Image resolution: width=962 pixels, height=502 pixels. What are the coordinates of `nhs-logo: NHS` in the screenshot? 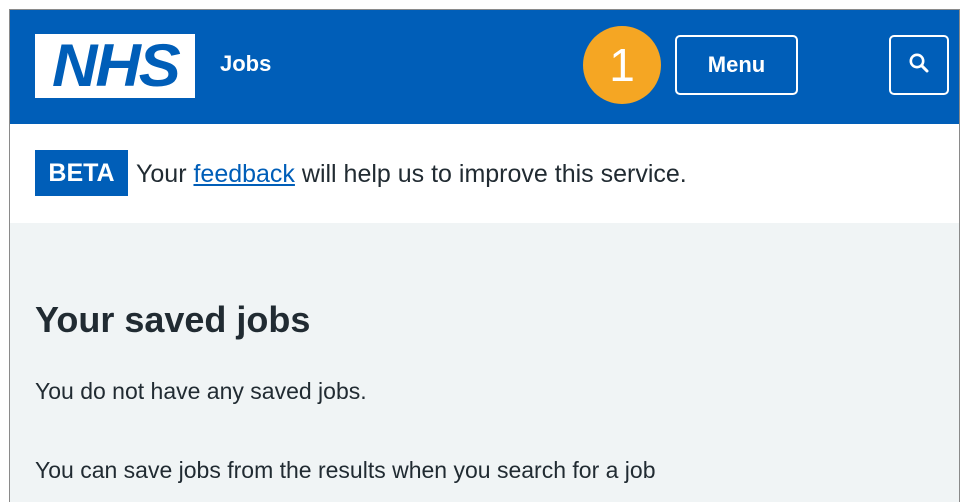 It's located at (115, 66).